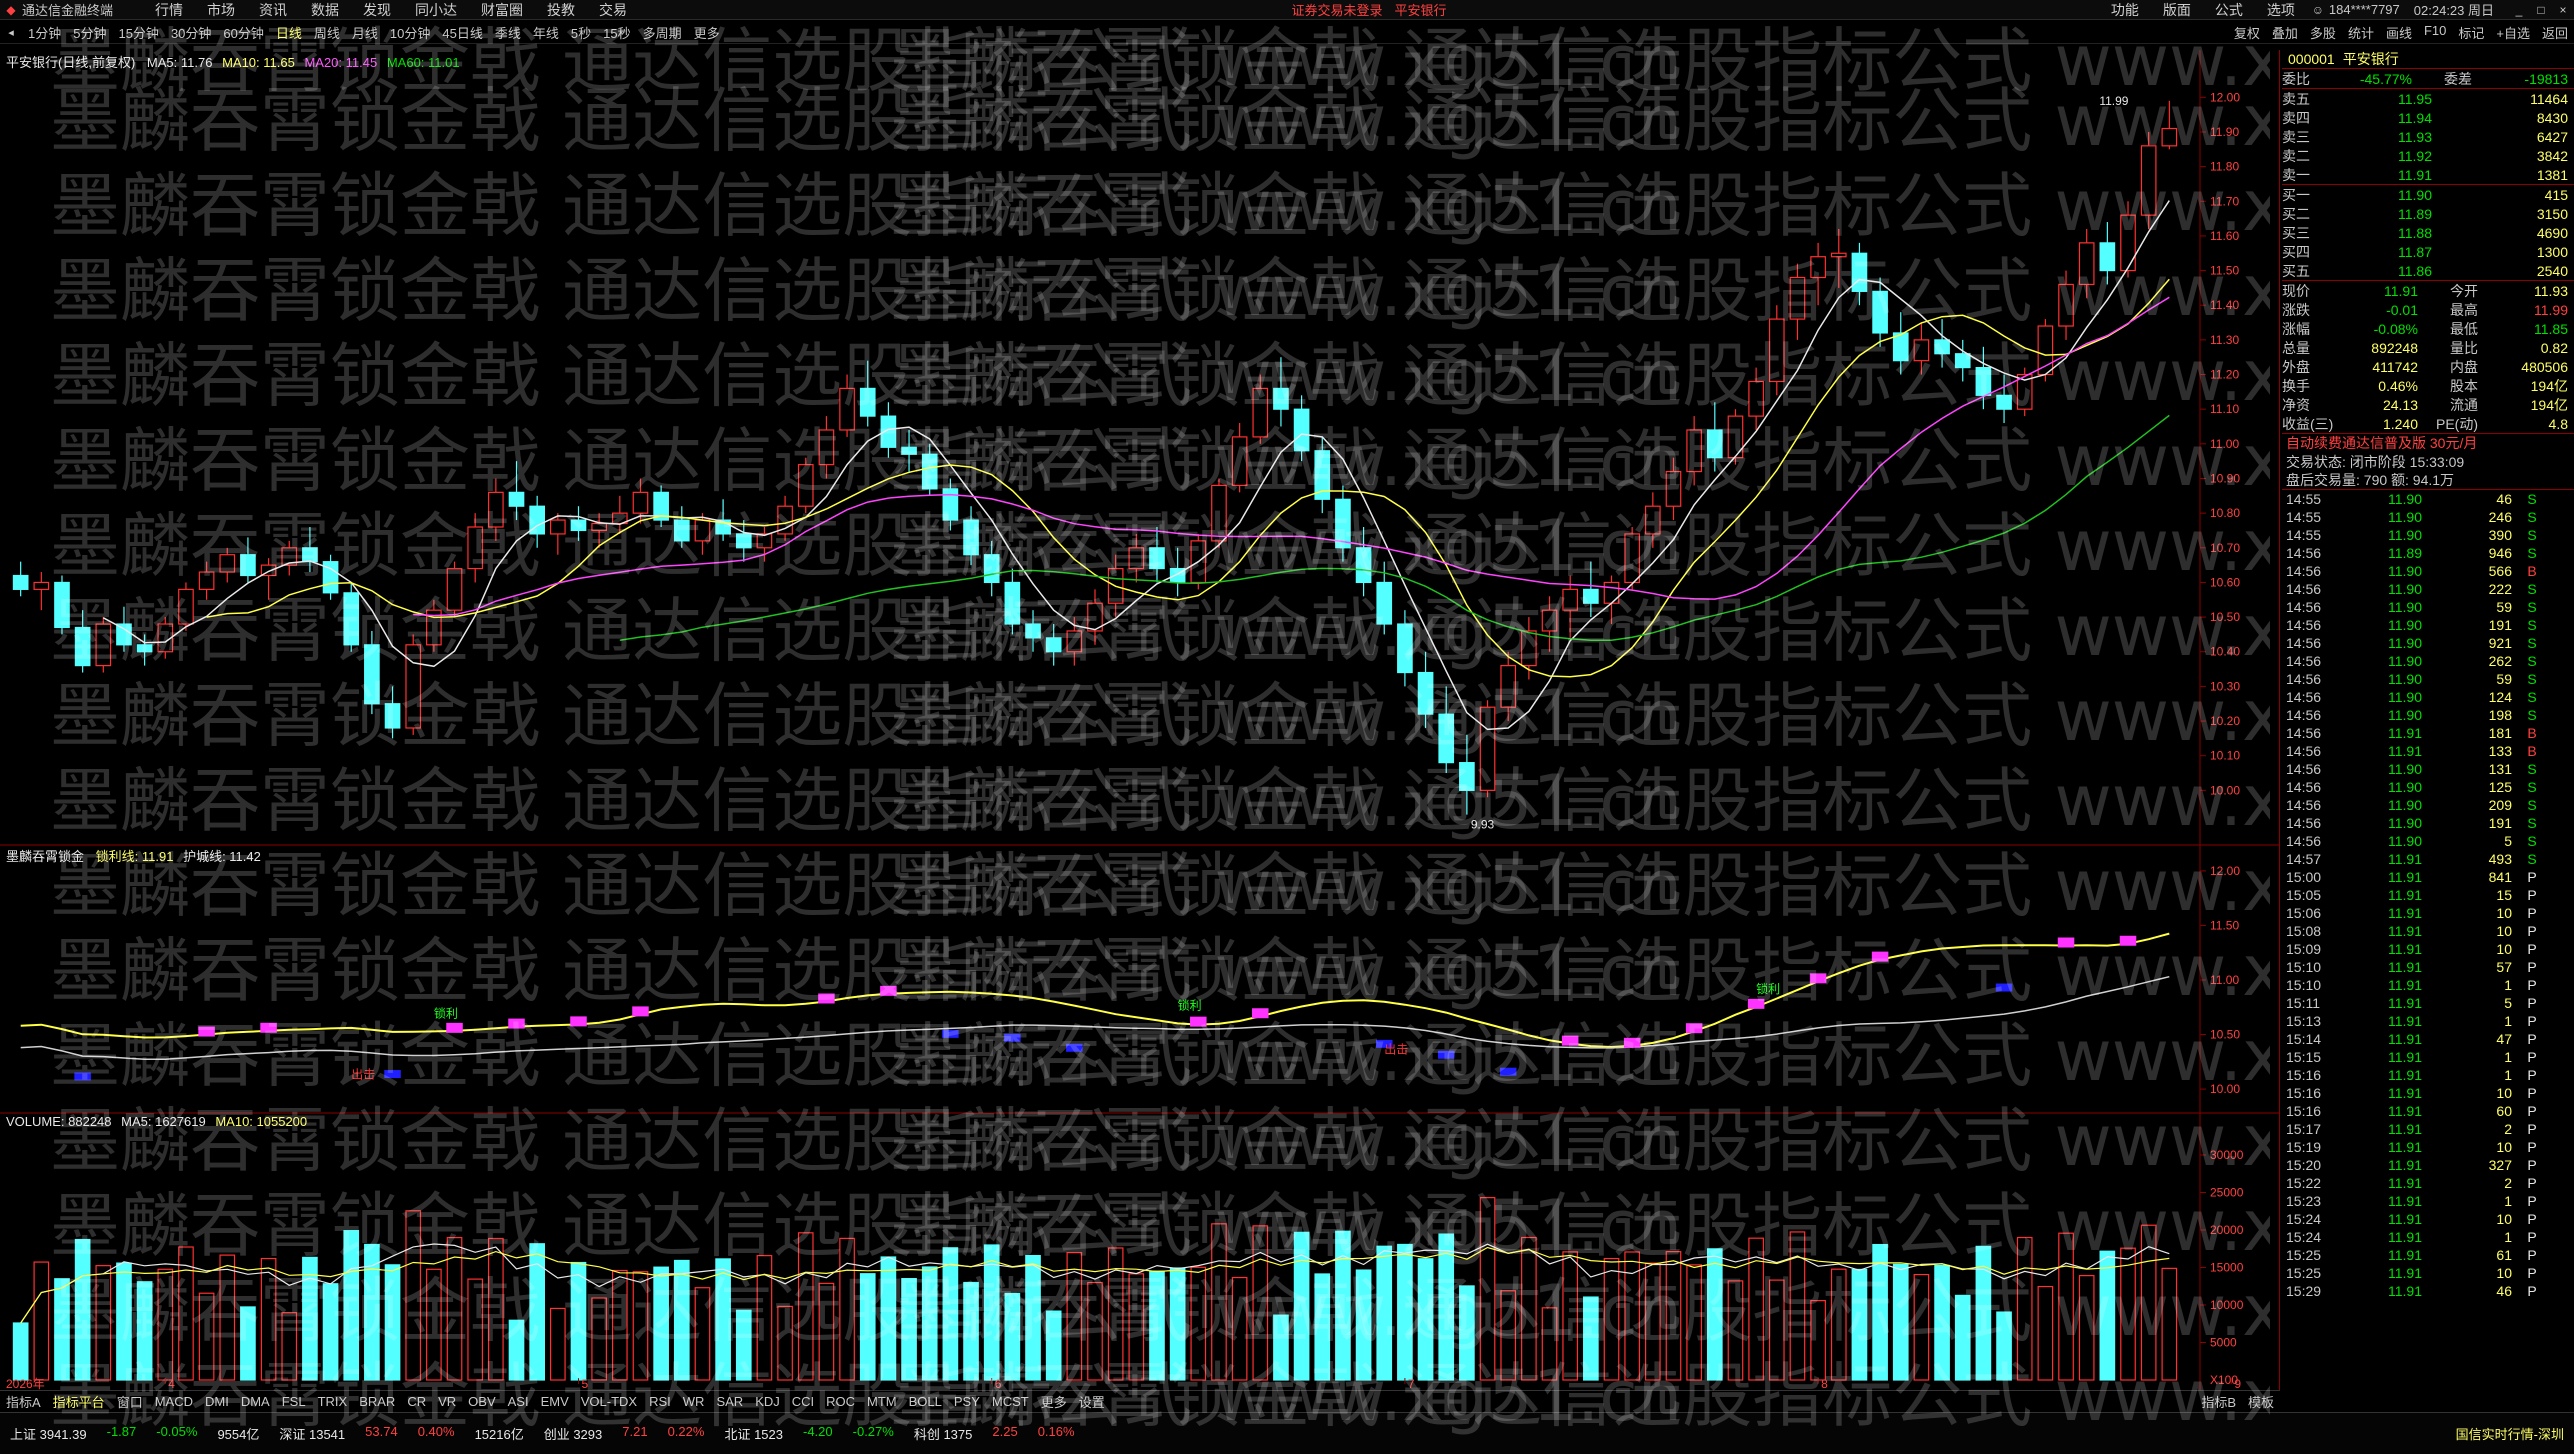  I want to click on indicator-tab-20: ROC, so click(840, 1401).